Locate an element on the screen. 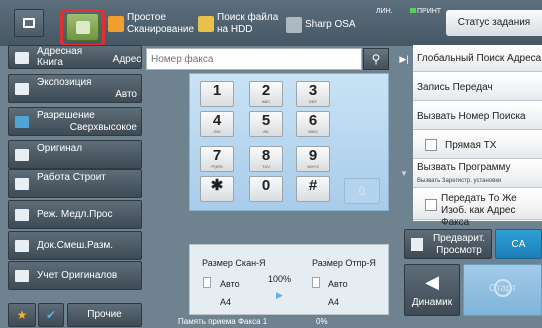  job-status-button: Статус задания is located at coordinates (494, 23).